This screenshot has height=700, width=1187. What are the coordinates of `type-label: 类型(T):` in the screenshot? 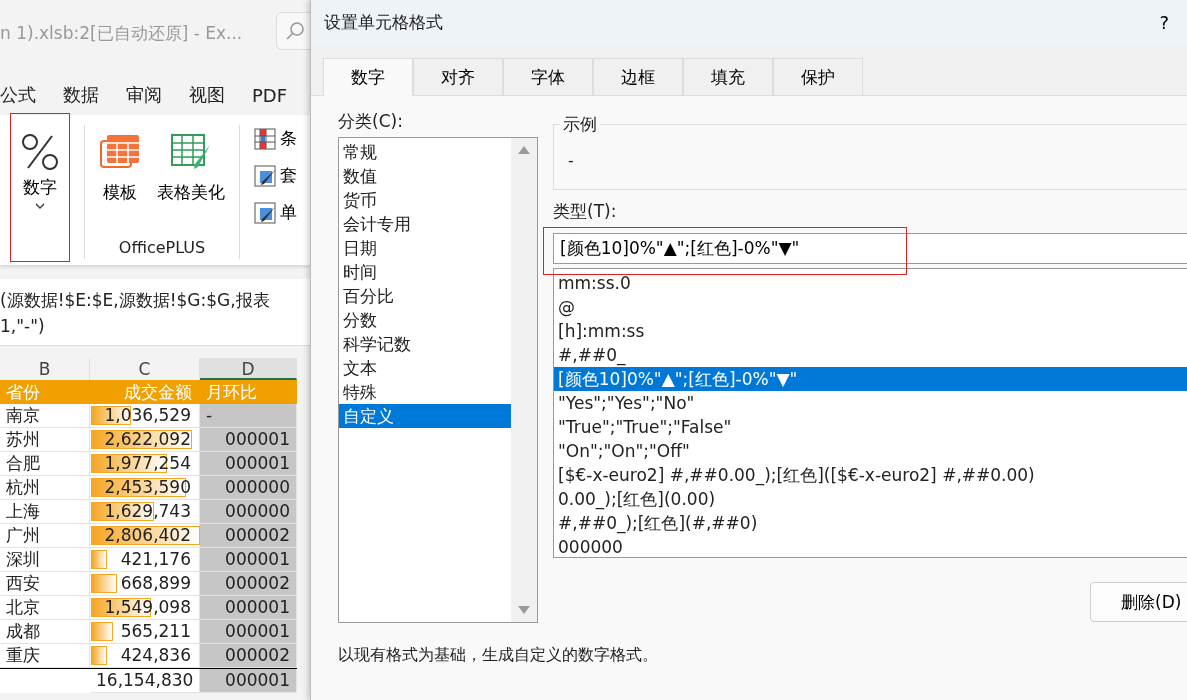 It's located at (585, 211).